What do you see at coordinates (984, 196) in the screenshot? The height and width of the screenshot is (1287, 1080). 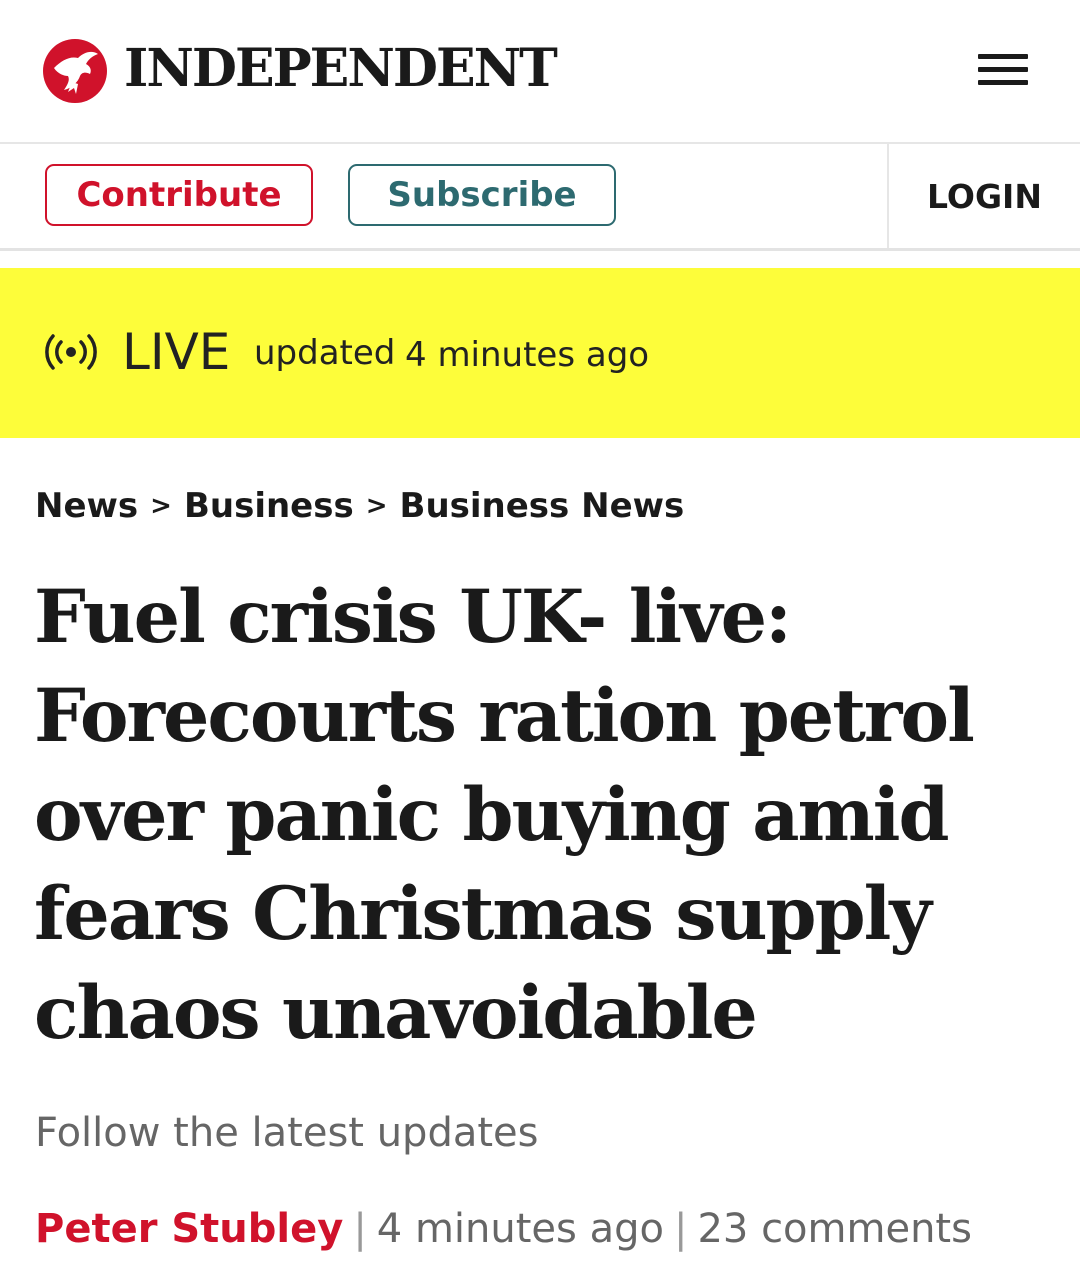 I see `login-button: LOGIN` at bounding box center [984, 196].